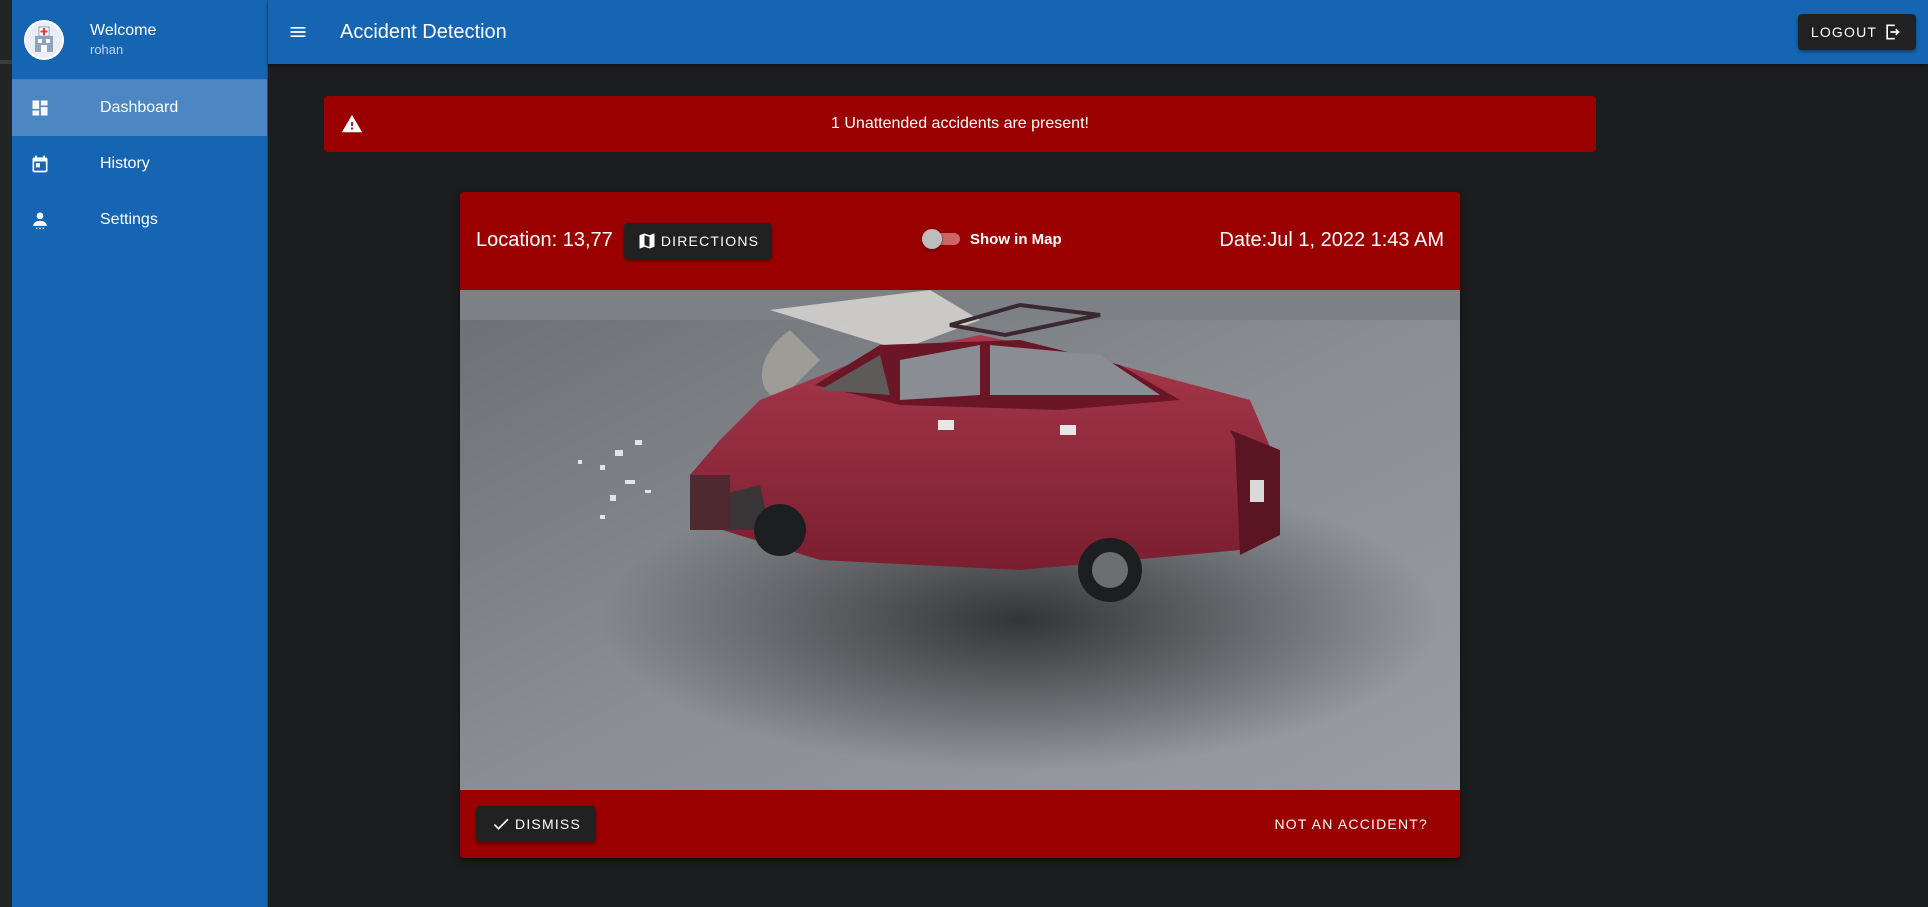  I want to click on avatar, so click(44, 39).